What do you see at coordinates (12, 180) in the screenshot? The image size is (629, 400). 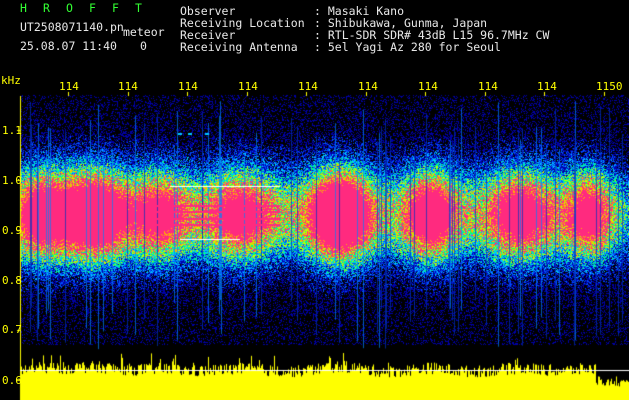 I see `y-tick-label: 1.0` at bounding box center [12, 180].